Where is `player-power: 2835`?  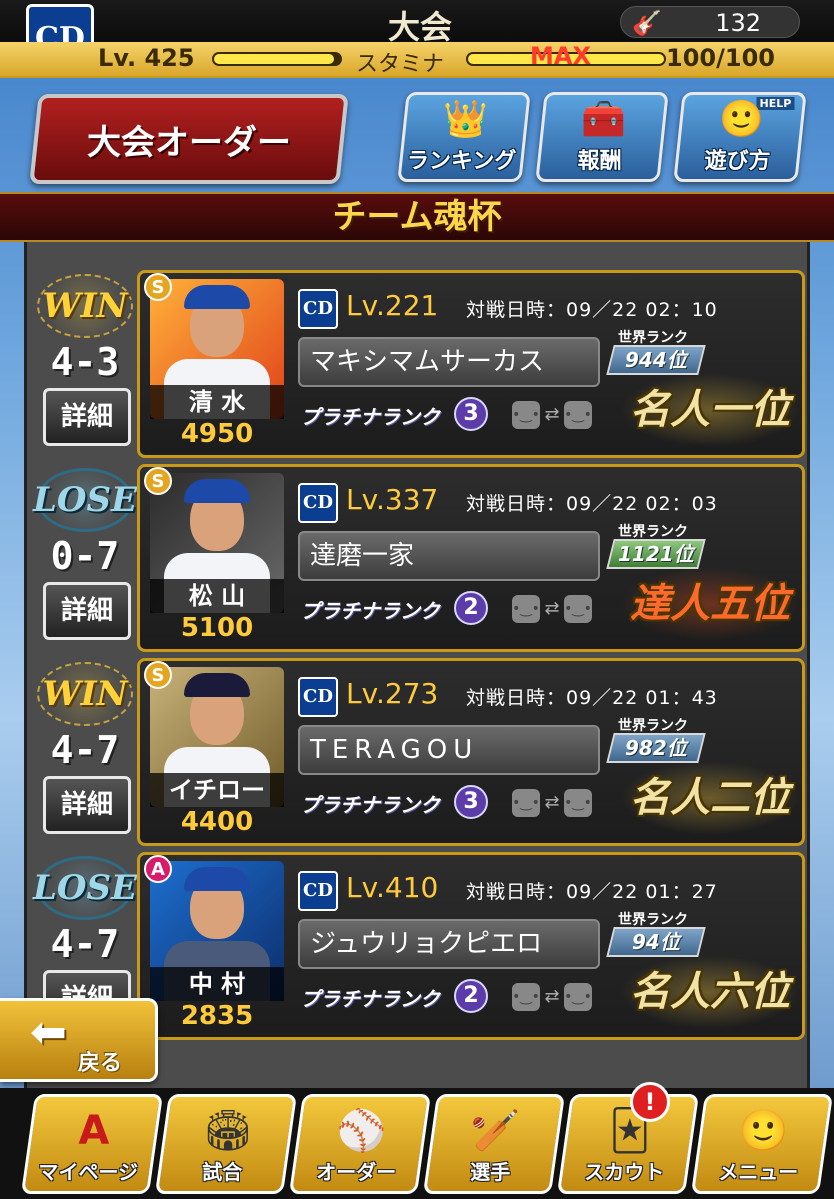
player-power: 2835 is located at coordinates (217, 1016).